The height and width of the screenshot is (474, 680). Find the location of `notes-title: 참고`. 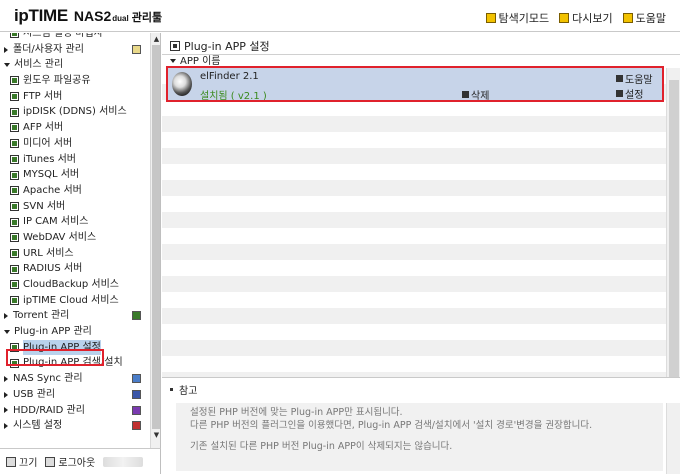

notes-title: 참고 is located at coordinates (188, 391).